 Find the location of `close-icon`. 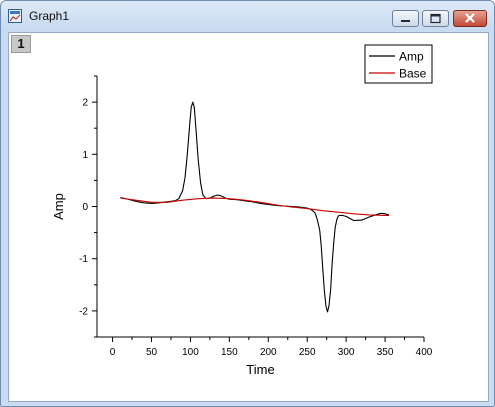

close-icon is located at coordinates (470, 18).